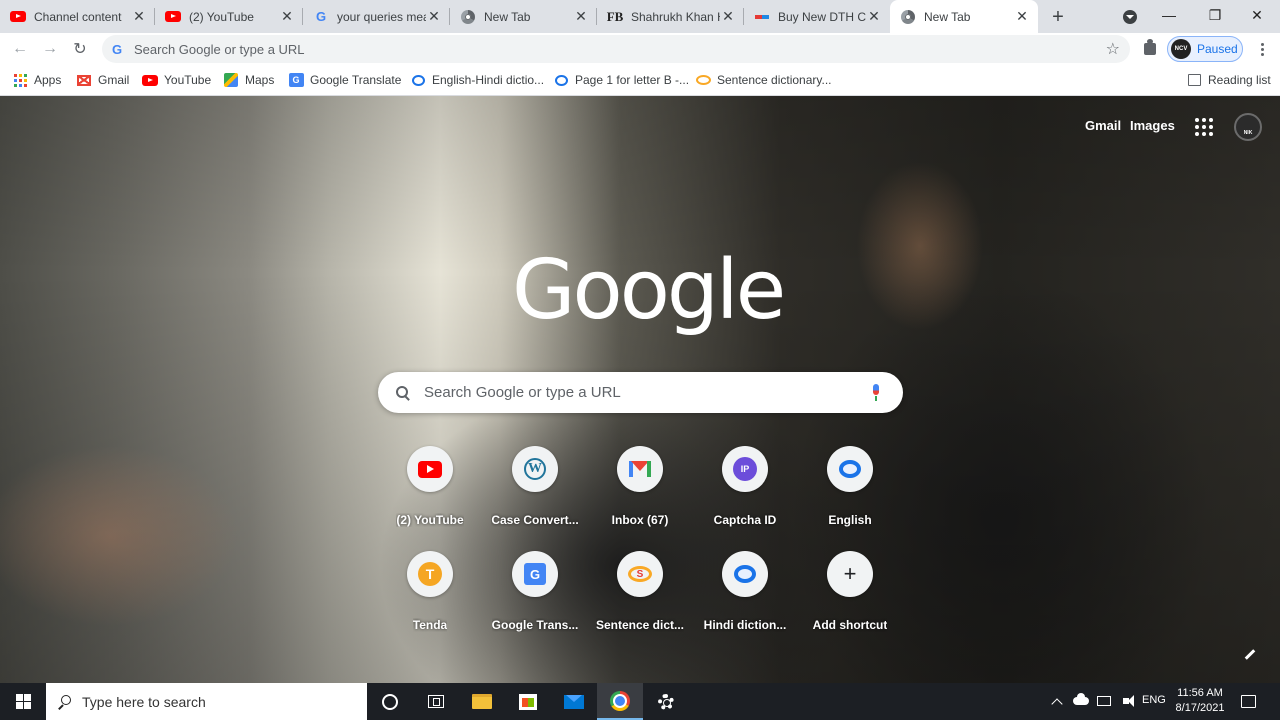 The width and height of the screenshot is (1280, 720). Describe the element at coordinates (344, 80) in the screenshot. I see `bookmark-google-translate: G Google Translate` at that location.